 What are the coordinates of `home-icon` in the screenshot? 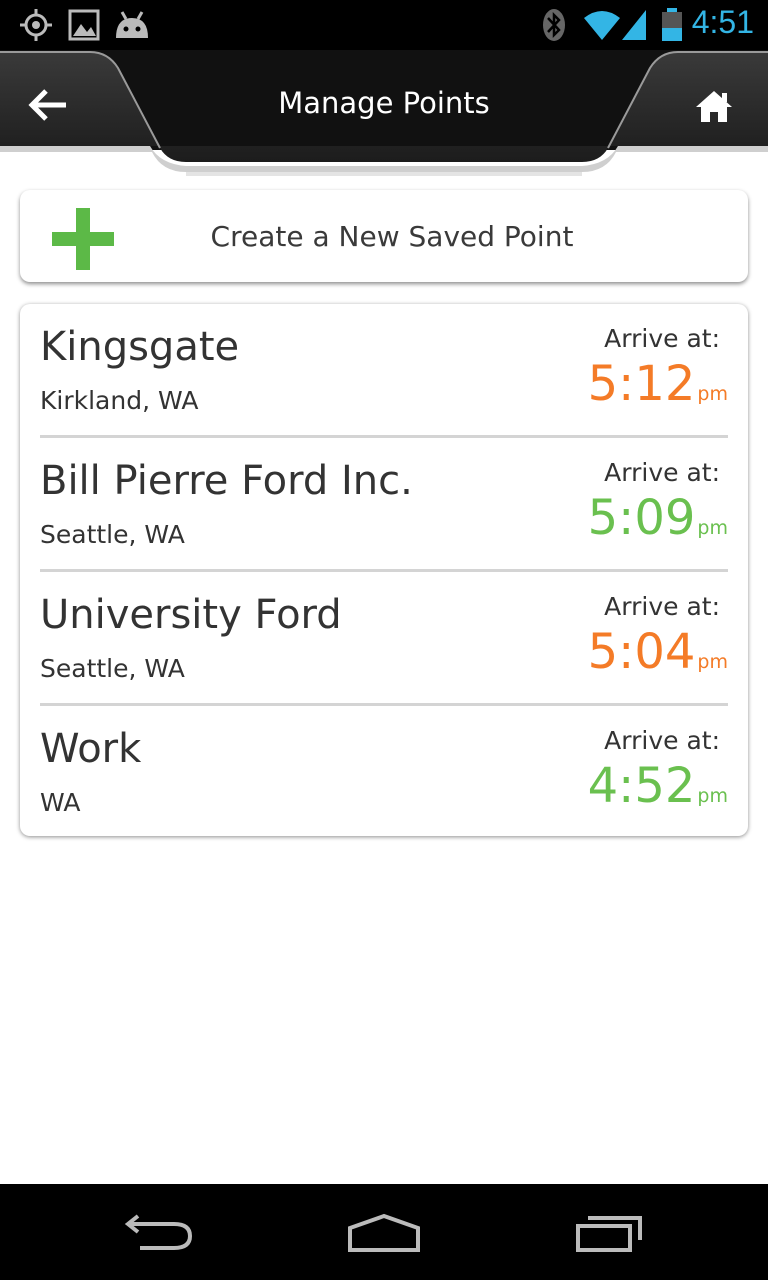 It's located at (714, 106).